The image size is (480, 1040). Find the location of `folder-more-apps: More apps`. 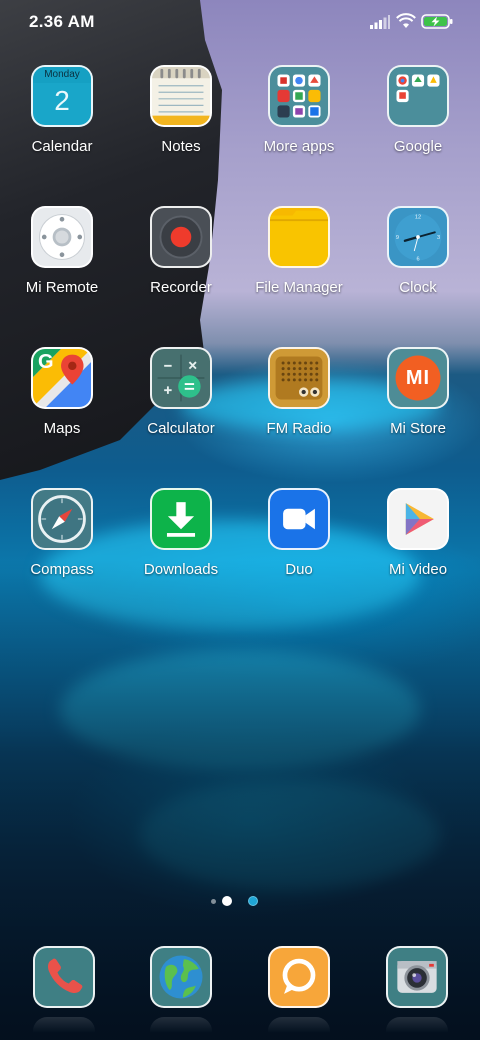

folder-more-apps: More apps is located at coordinates (299, 110).